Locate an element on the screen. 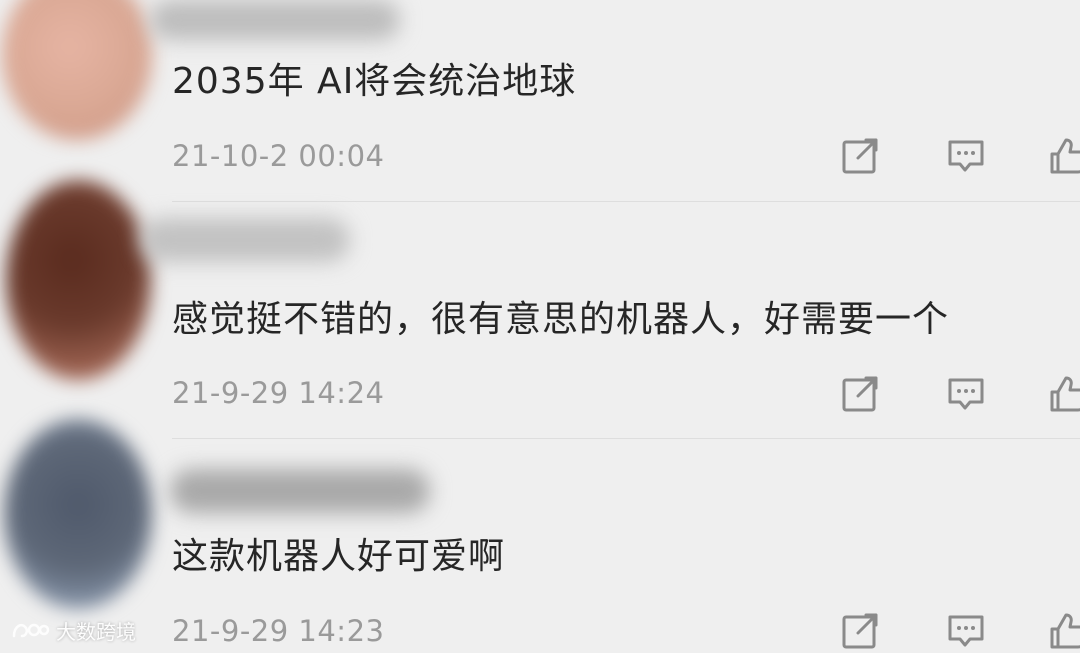 This screenshot has width=1080, height=653. comment-text: 感觉挺不错的，很有意思的机器人，好需要一个 is located at coordinates (561, 319).